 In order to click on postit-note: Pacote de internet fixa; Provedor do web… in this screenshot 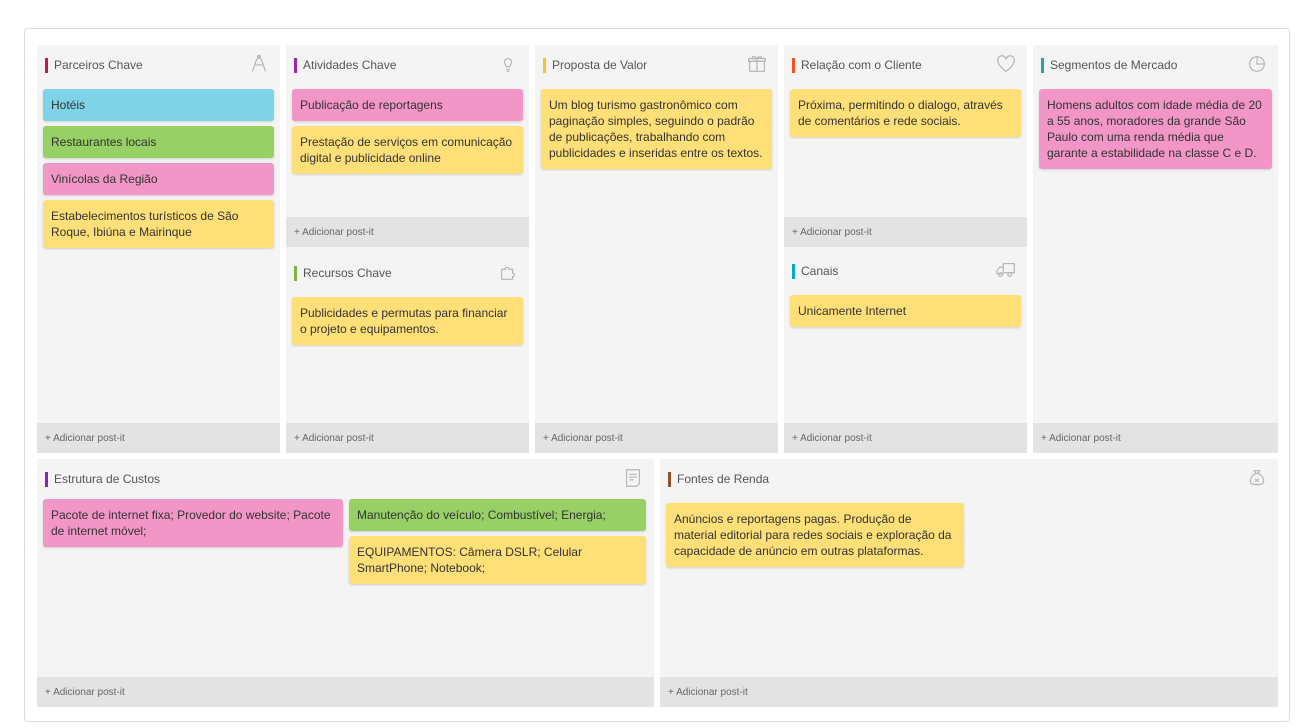, I will do `click(193, 523)`.